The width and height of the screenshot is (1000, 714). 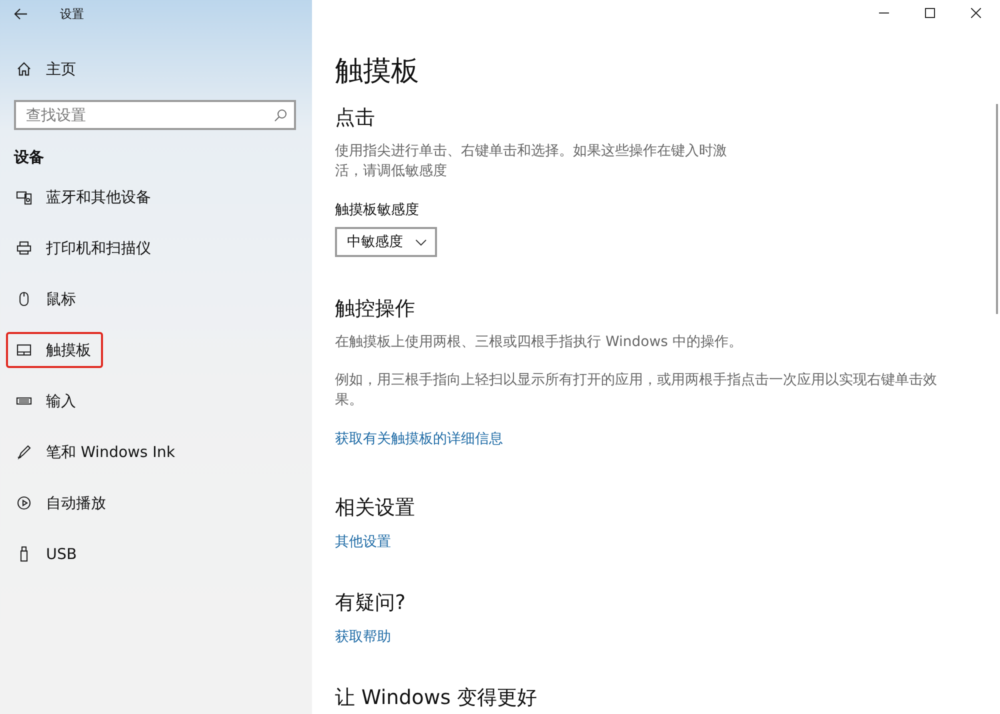 What do you see at coordinates (24, 452) in the screenshot?
I see `pen-icon` at bounding box center [24, 452].